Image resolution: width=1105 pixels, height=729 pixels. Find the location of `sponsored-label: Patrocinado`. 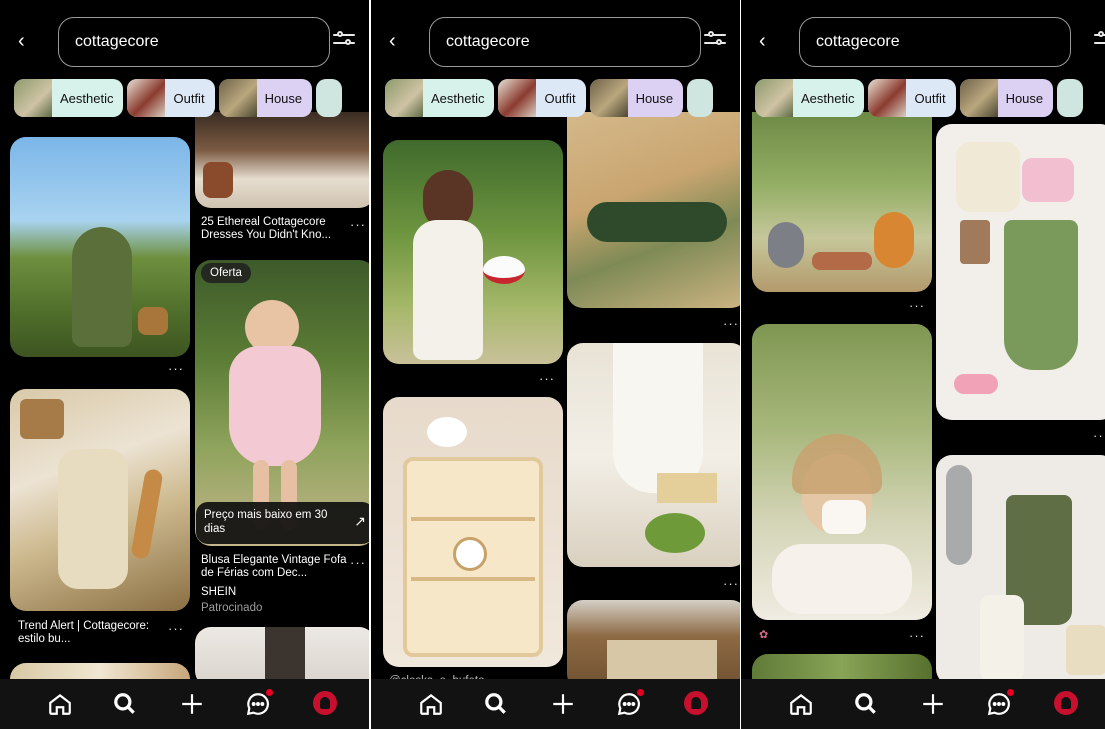

sponsored-label: Patrocinado is located at coordinates (232, 608).